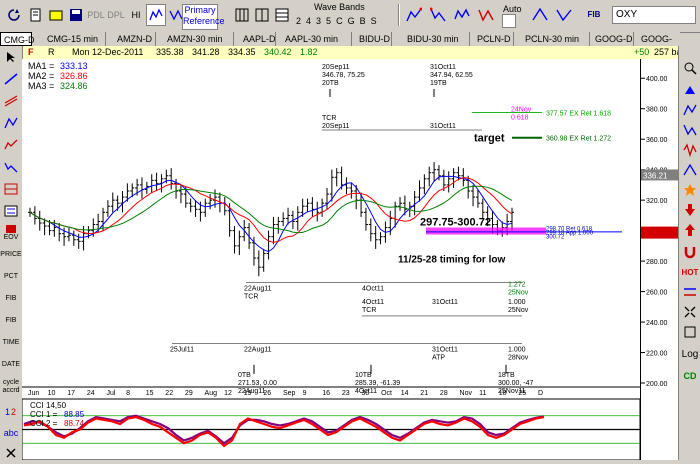 This screenshot has height=464, width=700. I want to click on wave-4-button: 4, so click(311, 21).